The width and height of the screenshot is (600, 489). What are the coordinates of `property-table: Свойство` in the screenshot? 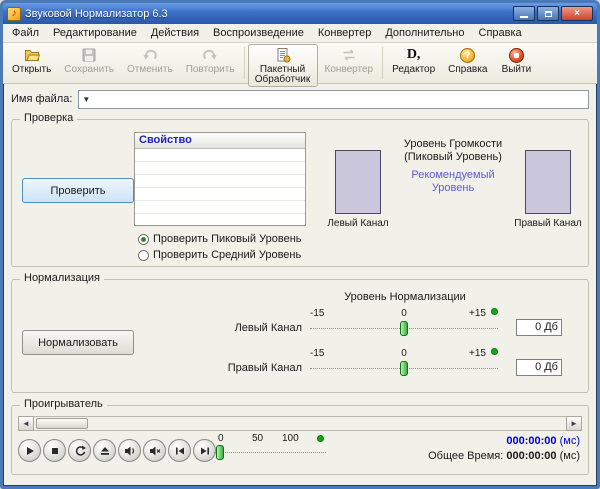 It's located at (220, 179).